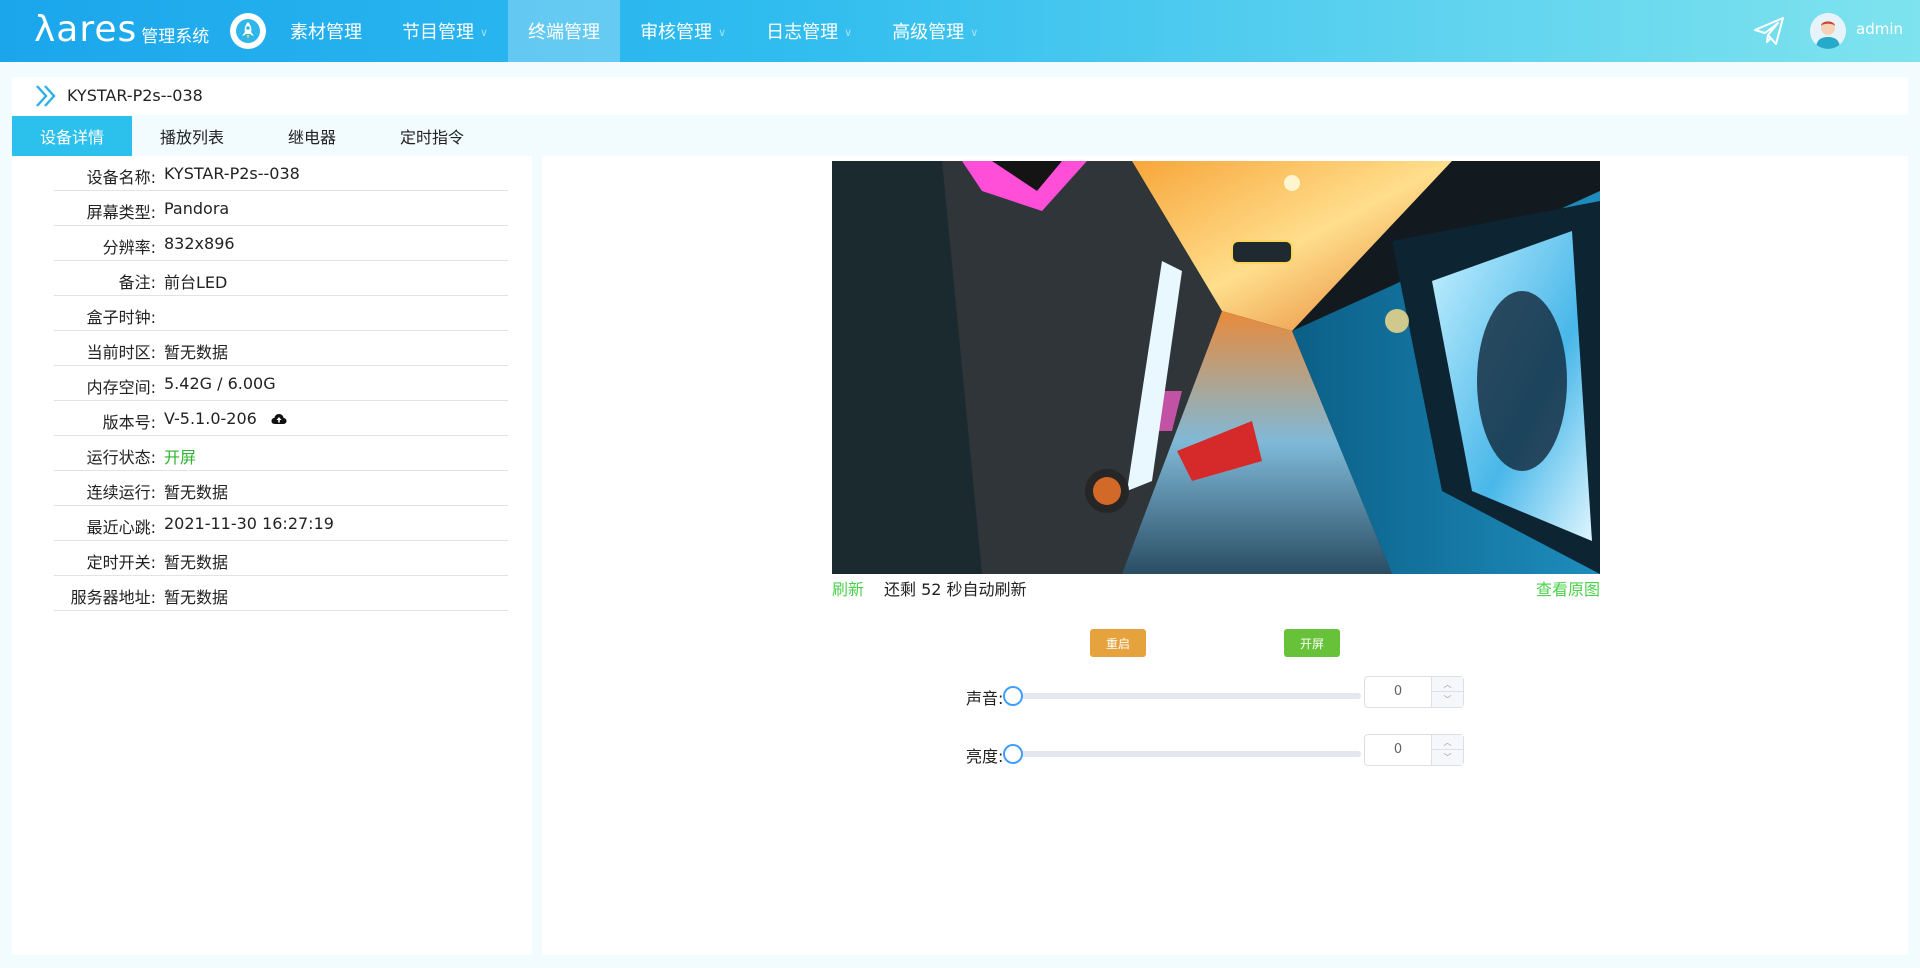 The width and height of the screenshot is (1920, 968). Describe the element at coordinates (985, 698) in the screenshot. I see `volume-label: 声音:` at that location.